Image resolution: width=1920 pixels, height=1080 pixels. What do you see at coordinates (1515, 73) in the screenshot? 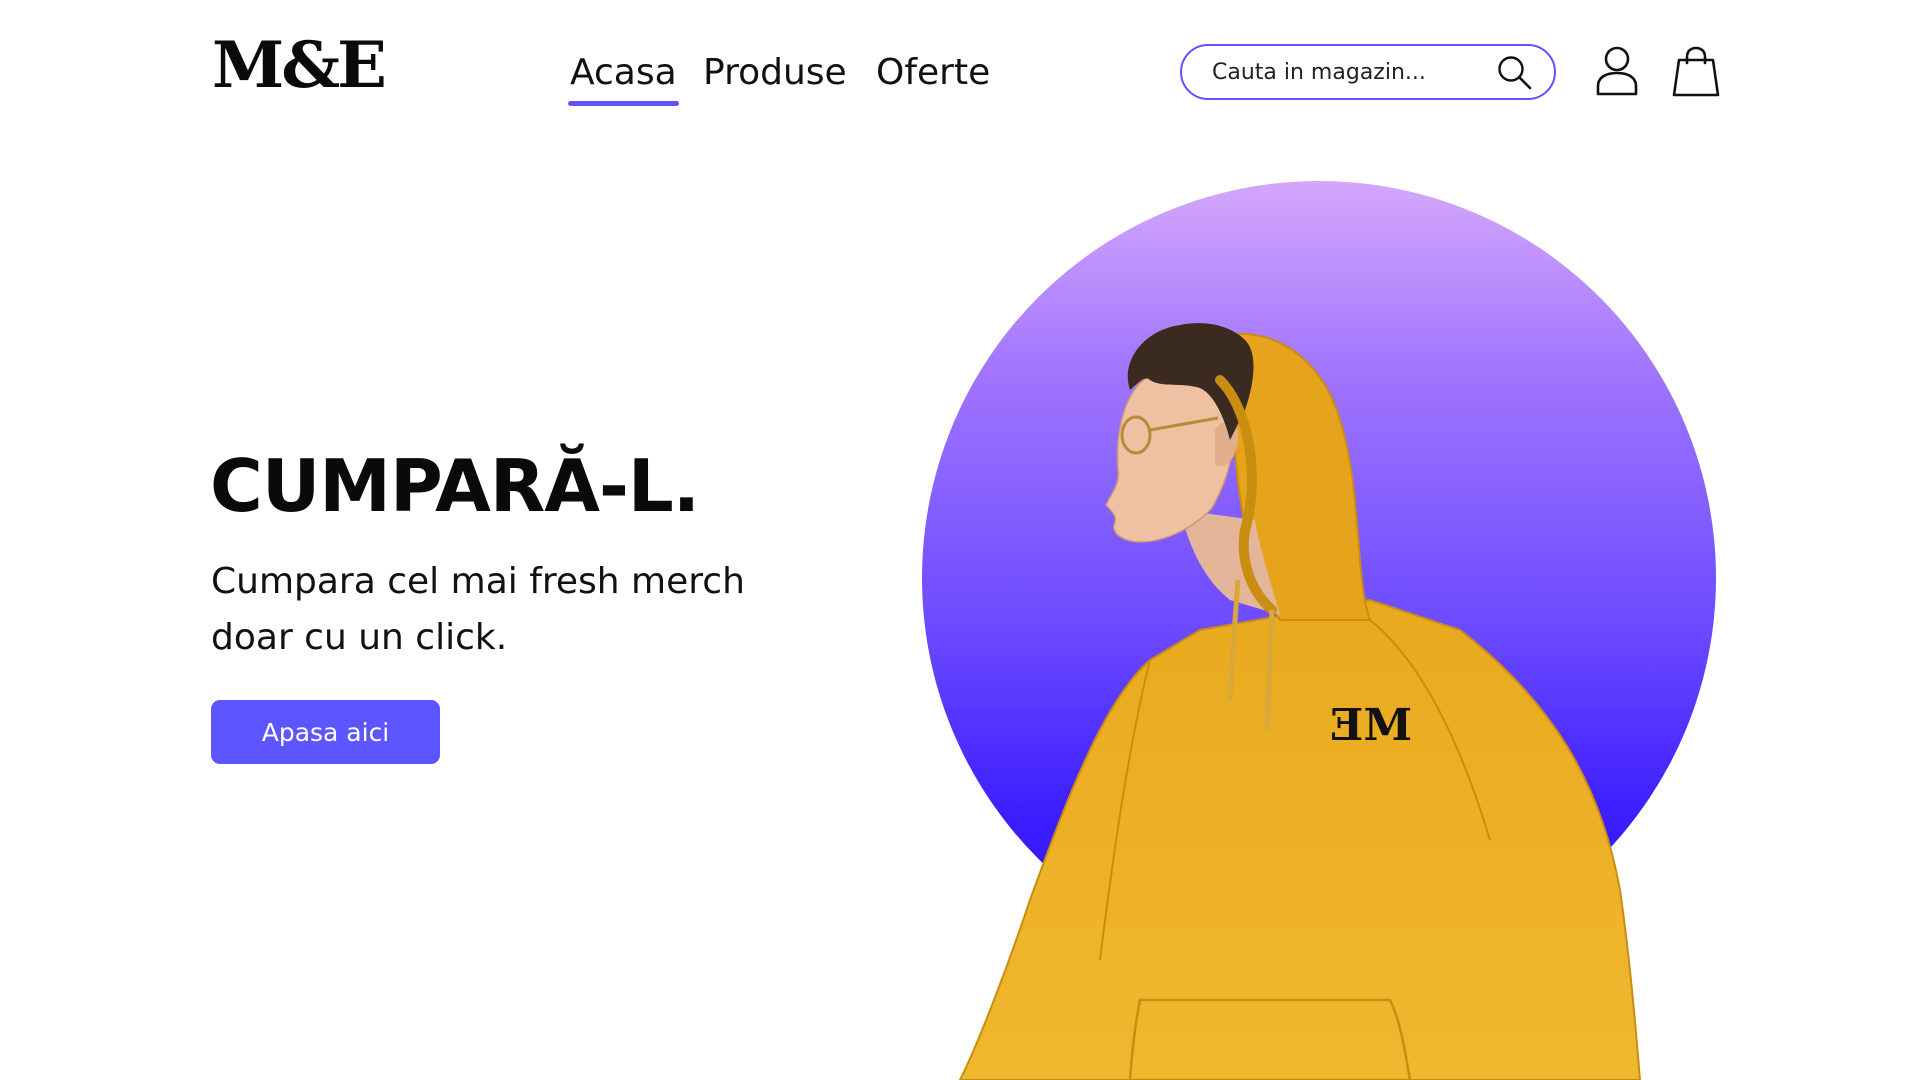
I see `search-icon` at bounding box center [1515, 73].